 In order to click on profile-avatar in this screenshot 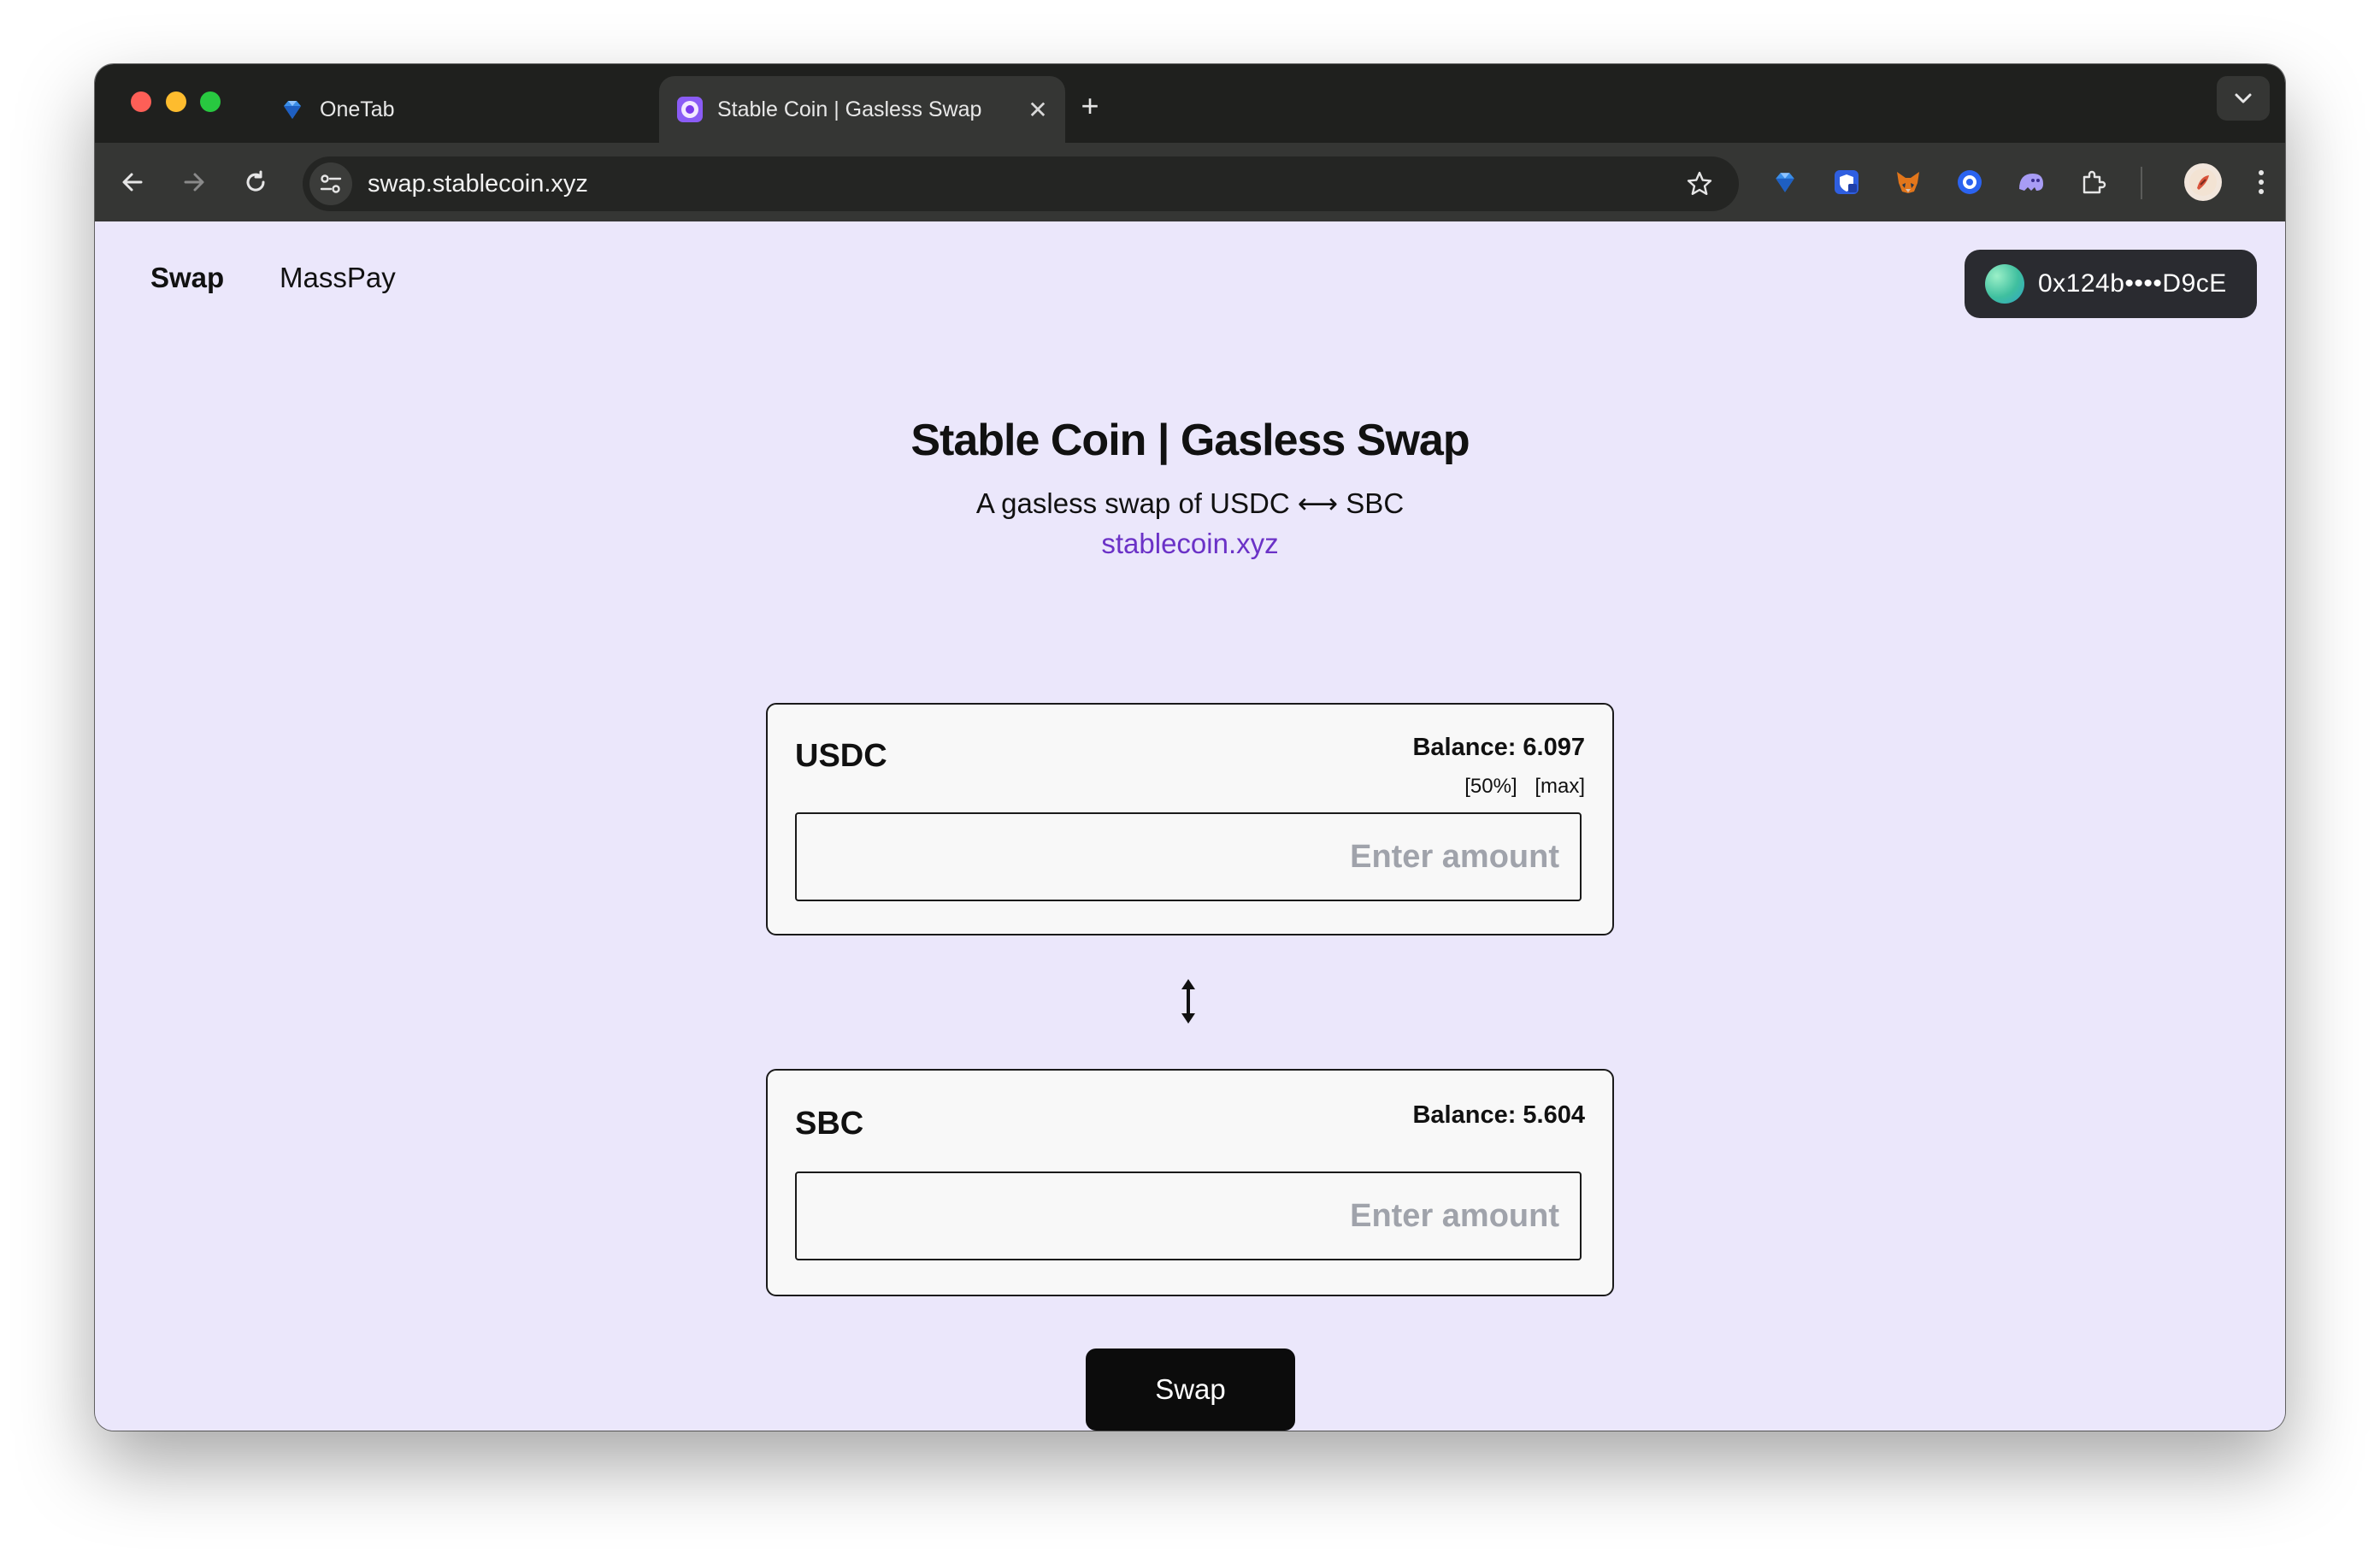, I will do `click(2203, 182)`.